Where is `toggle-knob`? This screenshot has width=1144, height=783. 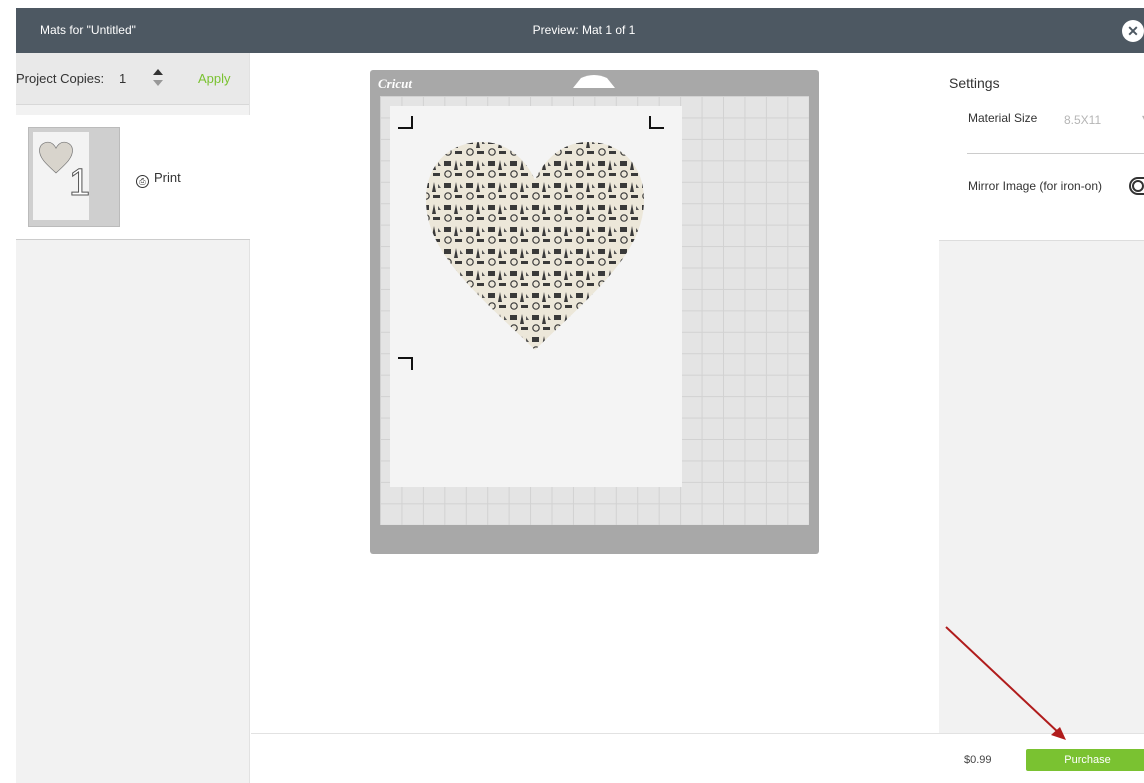 toggle-knob is located at coordinates (1138, 186).